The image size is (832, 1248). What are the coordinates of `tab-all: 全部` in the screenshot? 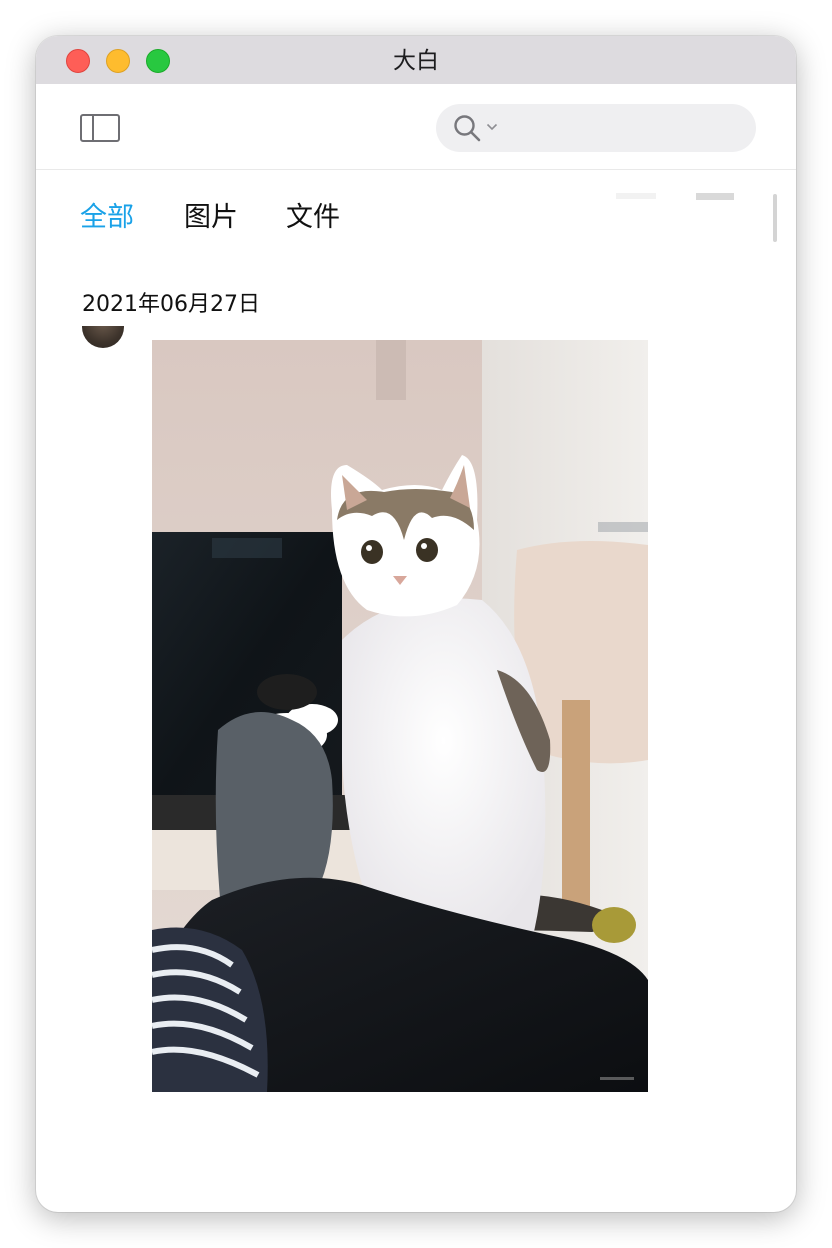 It's located at (107, 218).